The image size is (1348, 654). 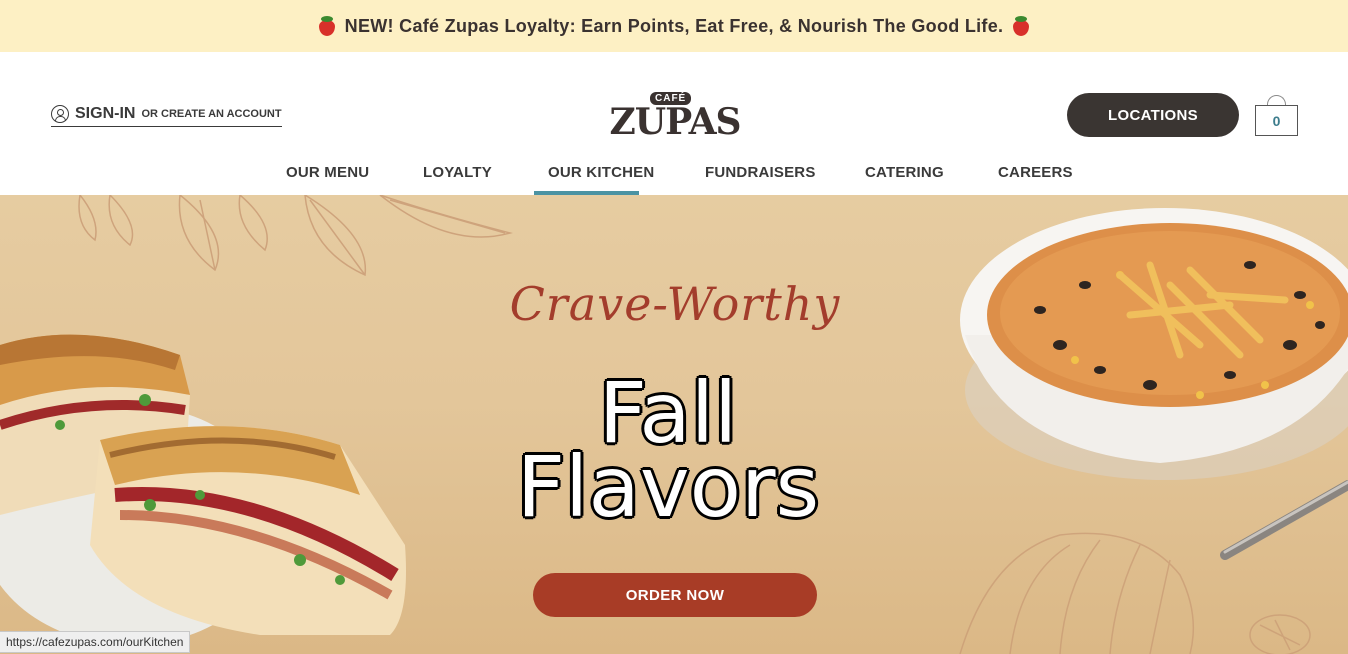 I want to click on nav-item-our-menu: OUR MENU, so click(x=327, y=172).